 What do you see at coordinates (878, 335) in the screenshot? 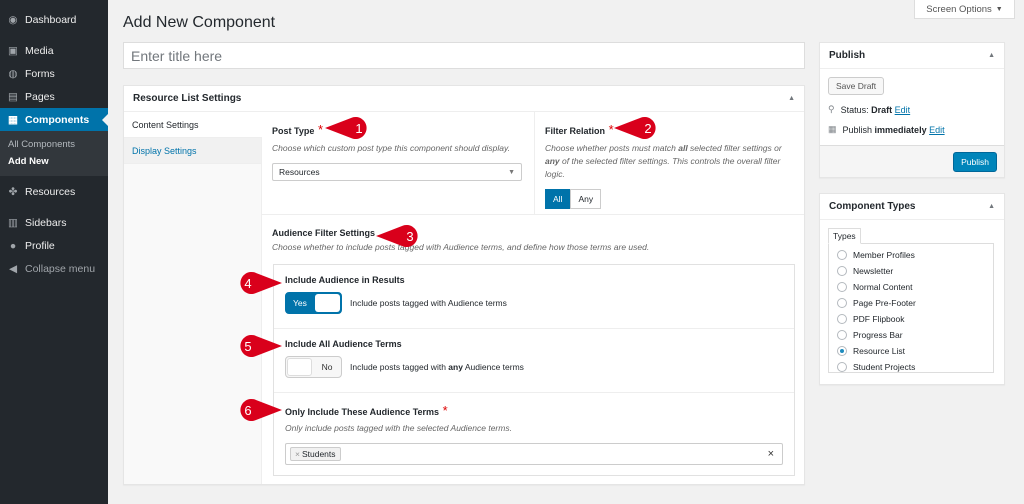
I see `type-option-label: Progress Bar` at bounding box center [878, 335].